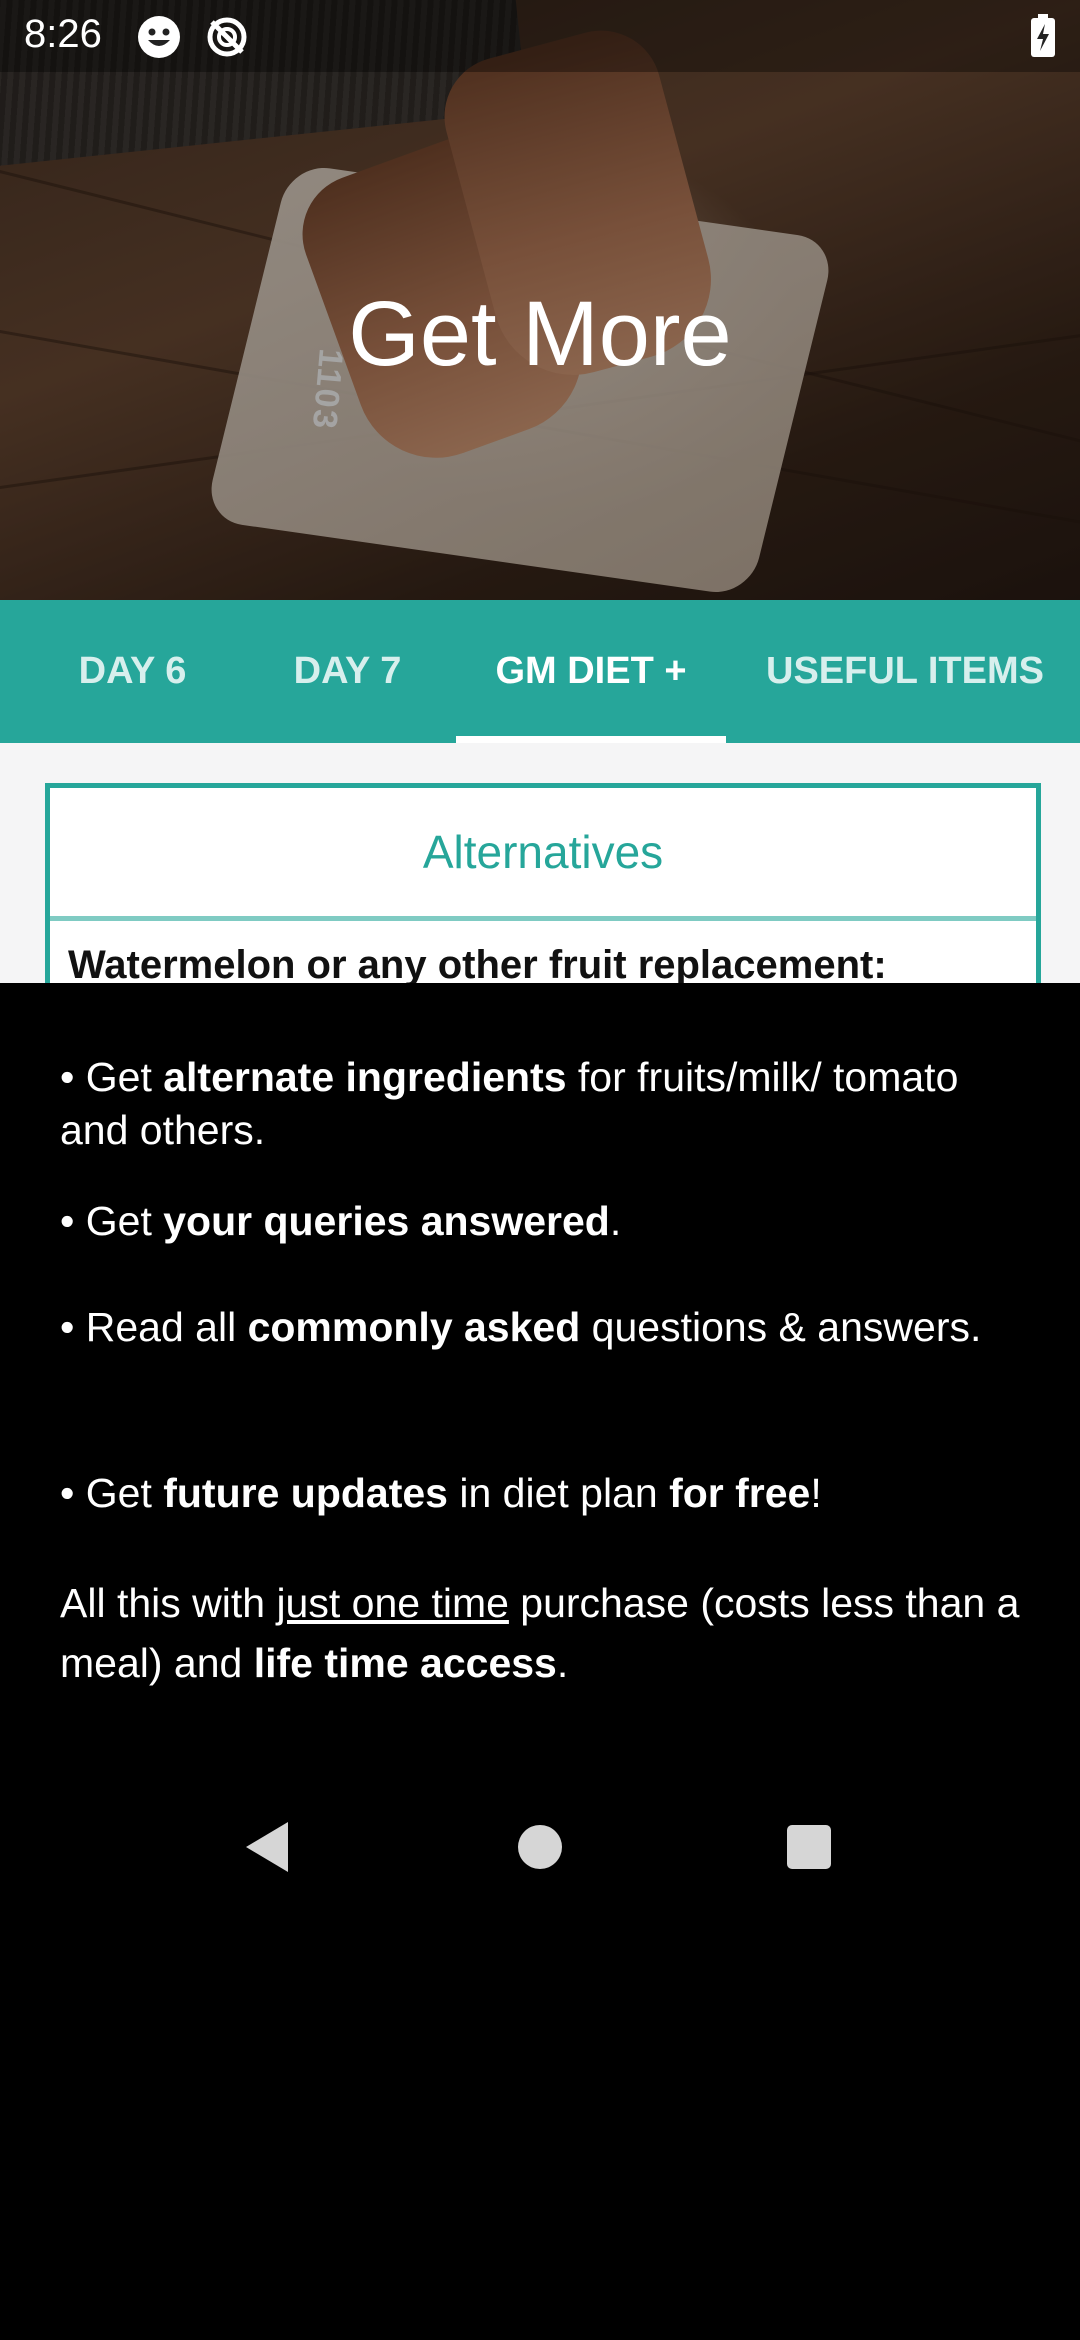  What do you see at coordinates (392, 1603) in the screenshot?
I see `promo-underlined-text: just one time` at bounding box center [392, 1603].